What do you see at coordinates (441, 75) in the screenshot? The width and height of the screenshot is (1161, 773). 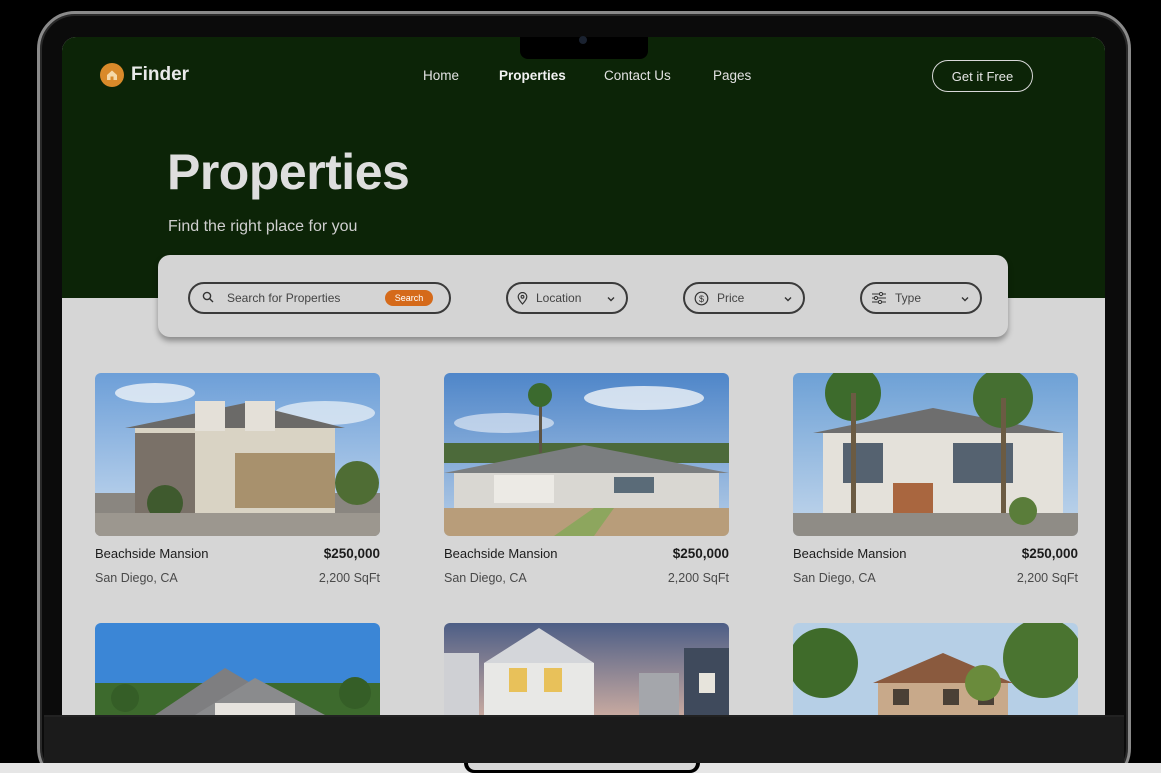 I see `nav-home: Home` at bounding box center [441, 75].